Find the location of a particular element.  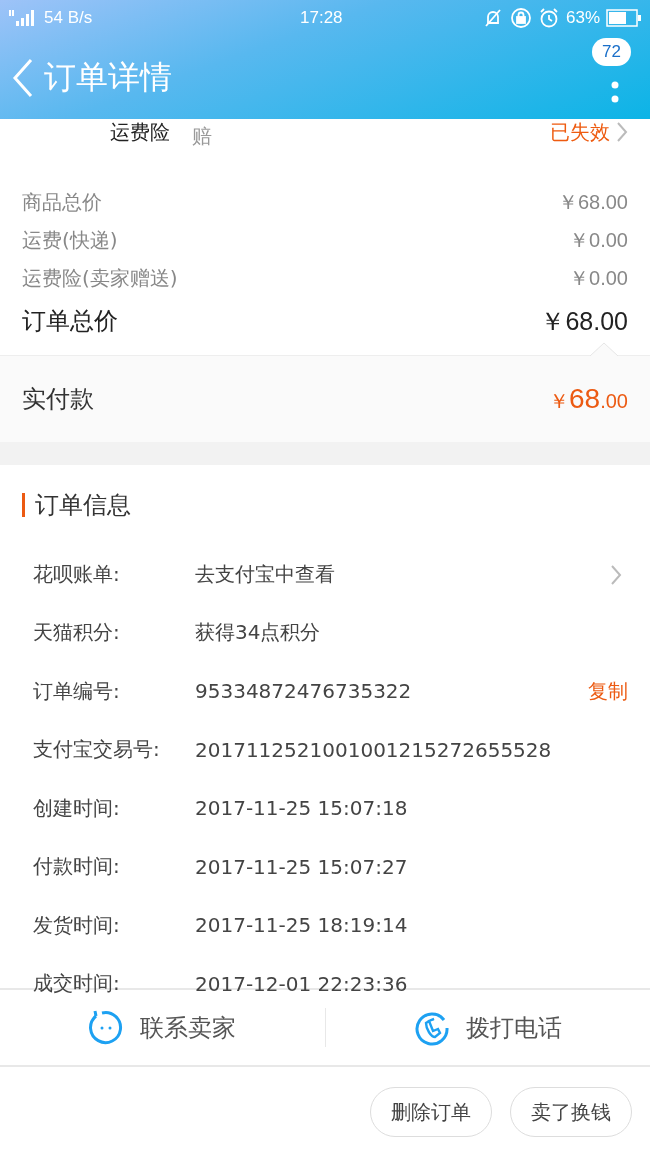

contact-button: 拨打电话 is located at coordinates (487, 1027).